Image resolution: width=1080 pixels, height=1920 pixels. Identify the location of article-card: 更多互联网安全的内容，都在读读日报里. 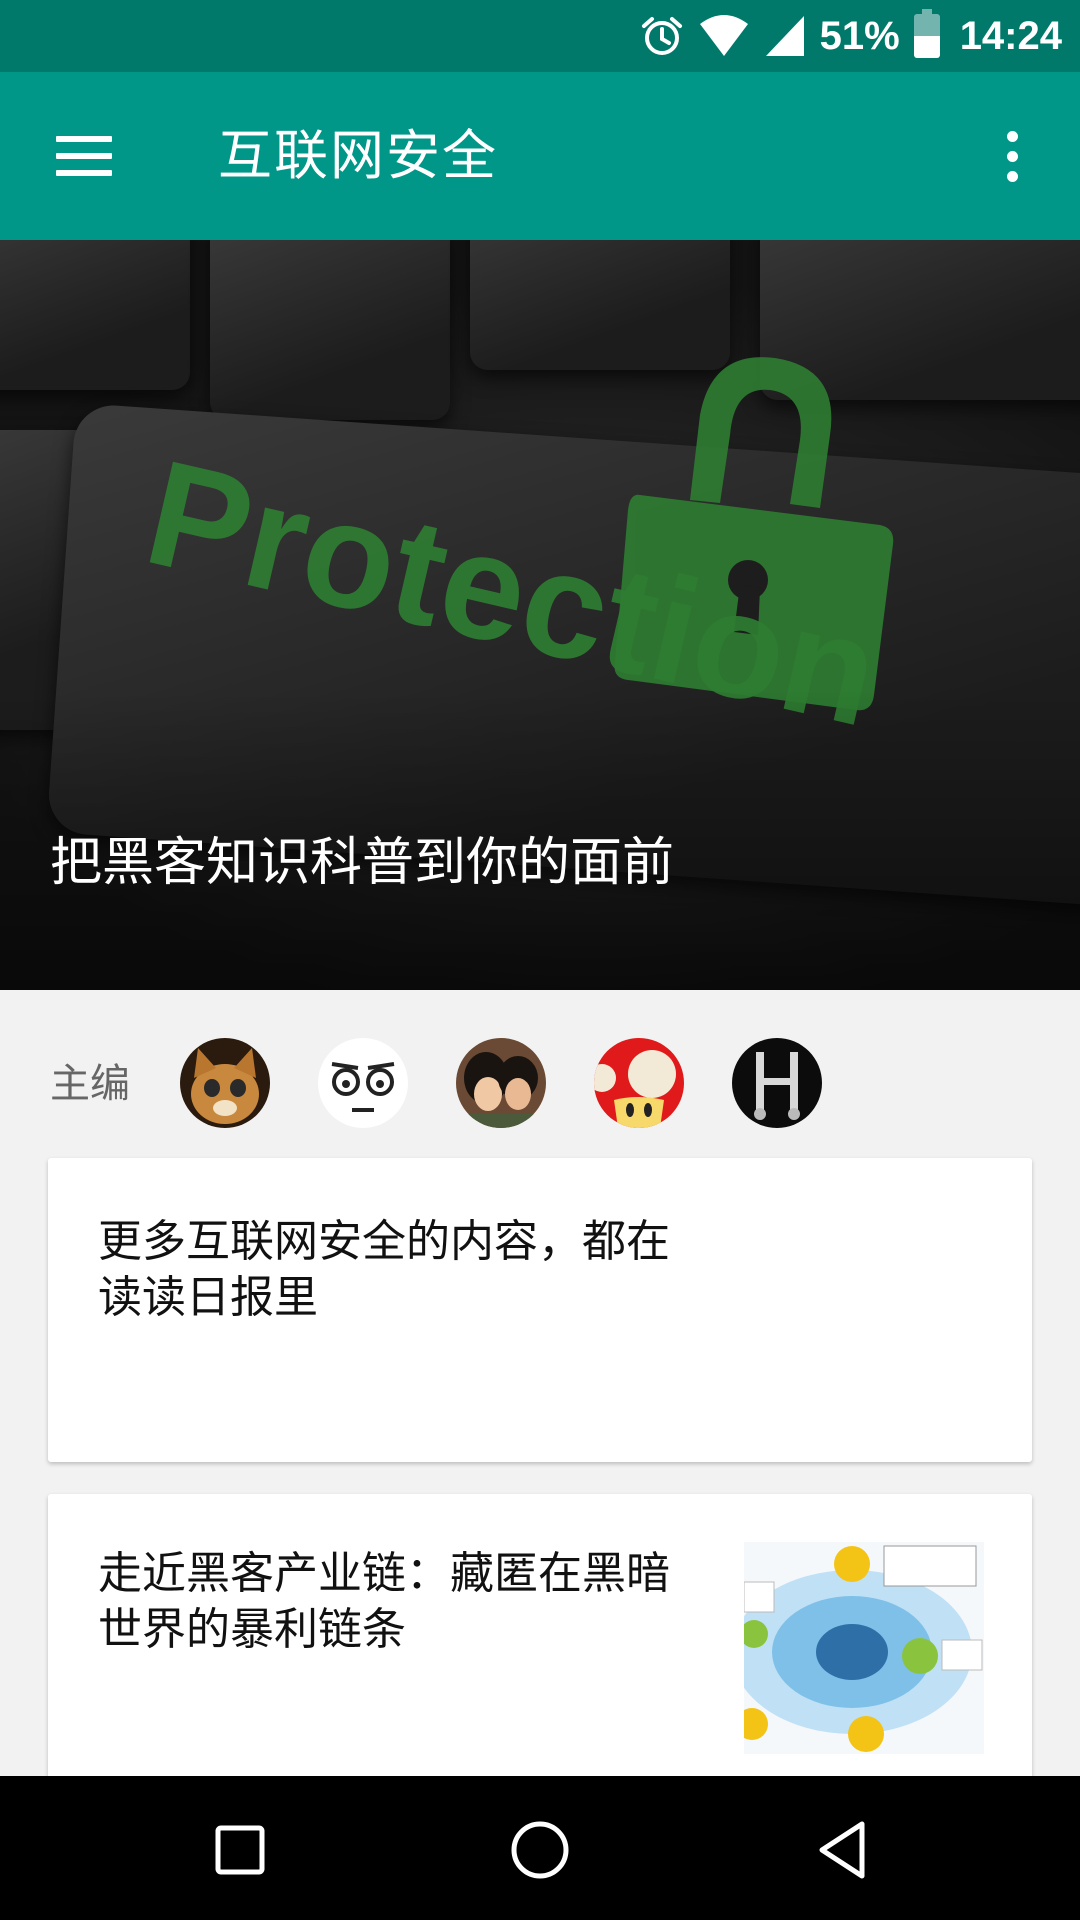
(540, 1310).